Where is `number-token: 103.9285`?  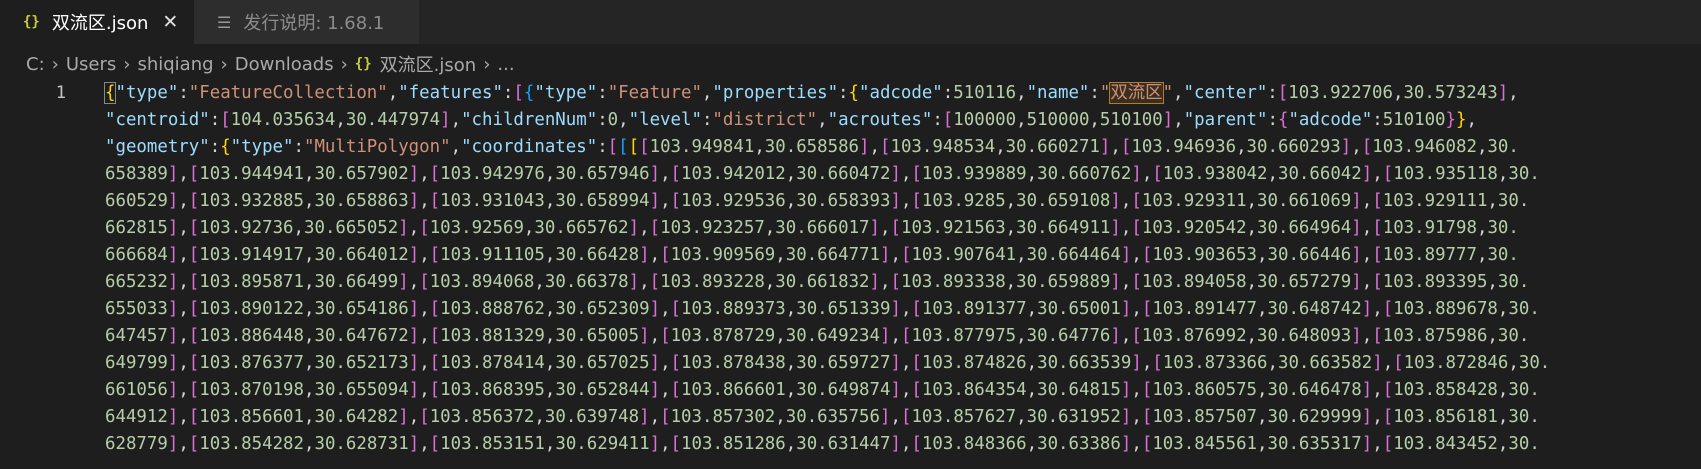
number-token: 103.9285 is located at coordinates (963, 201).